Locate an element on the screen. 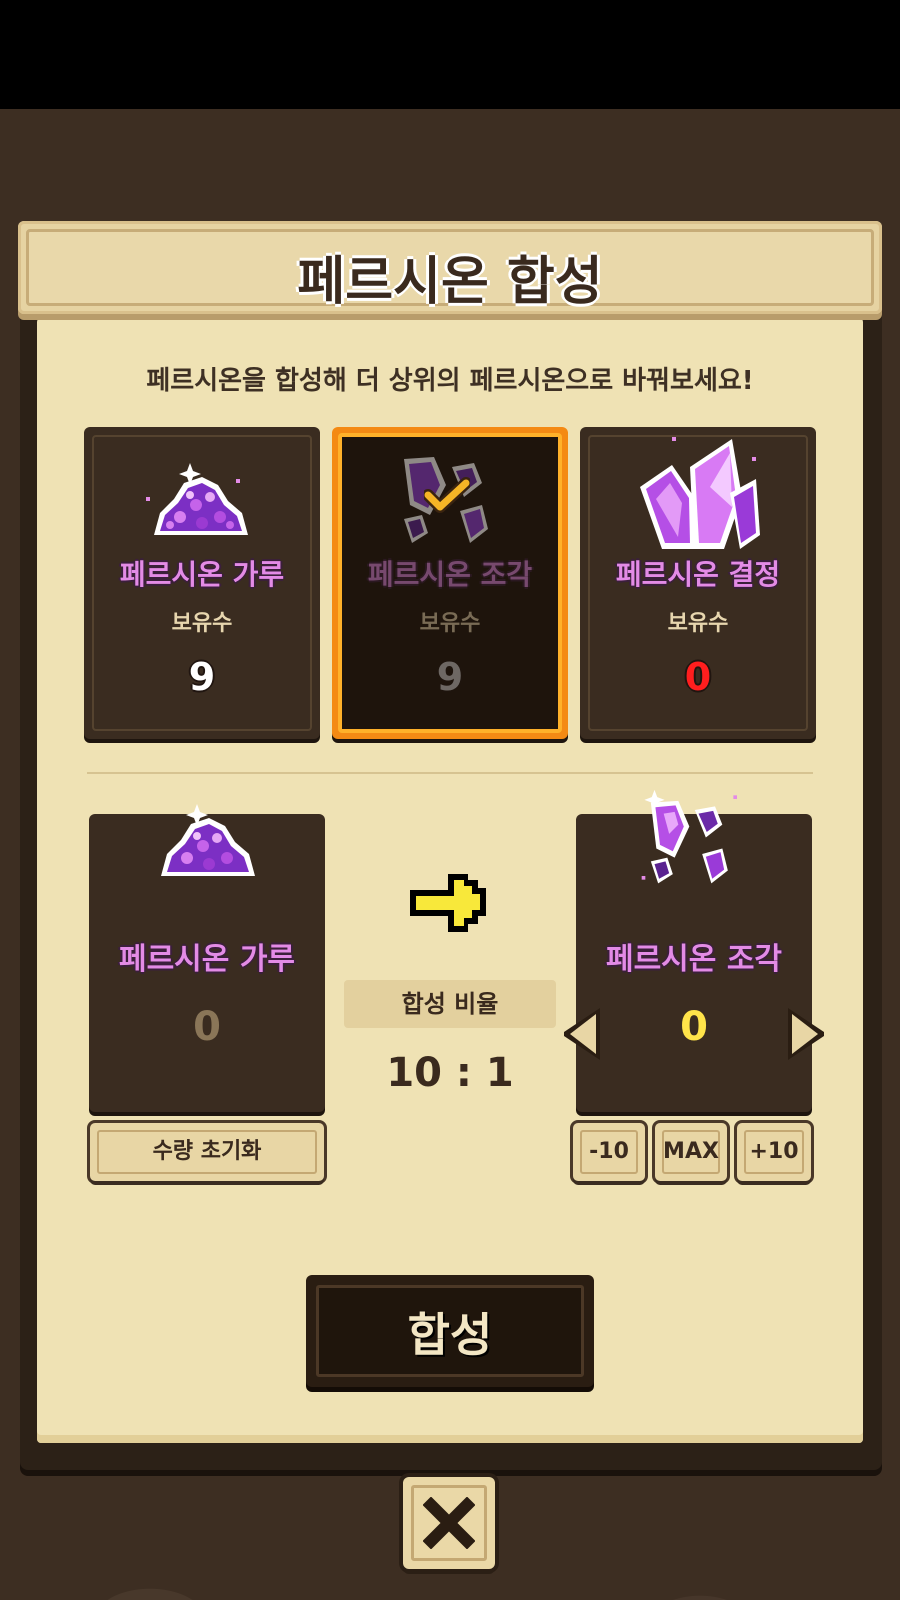  source-quantity: 0 is located at coordinates (207, 1027).